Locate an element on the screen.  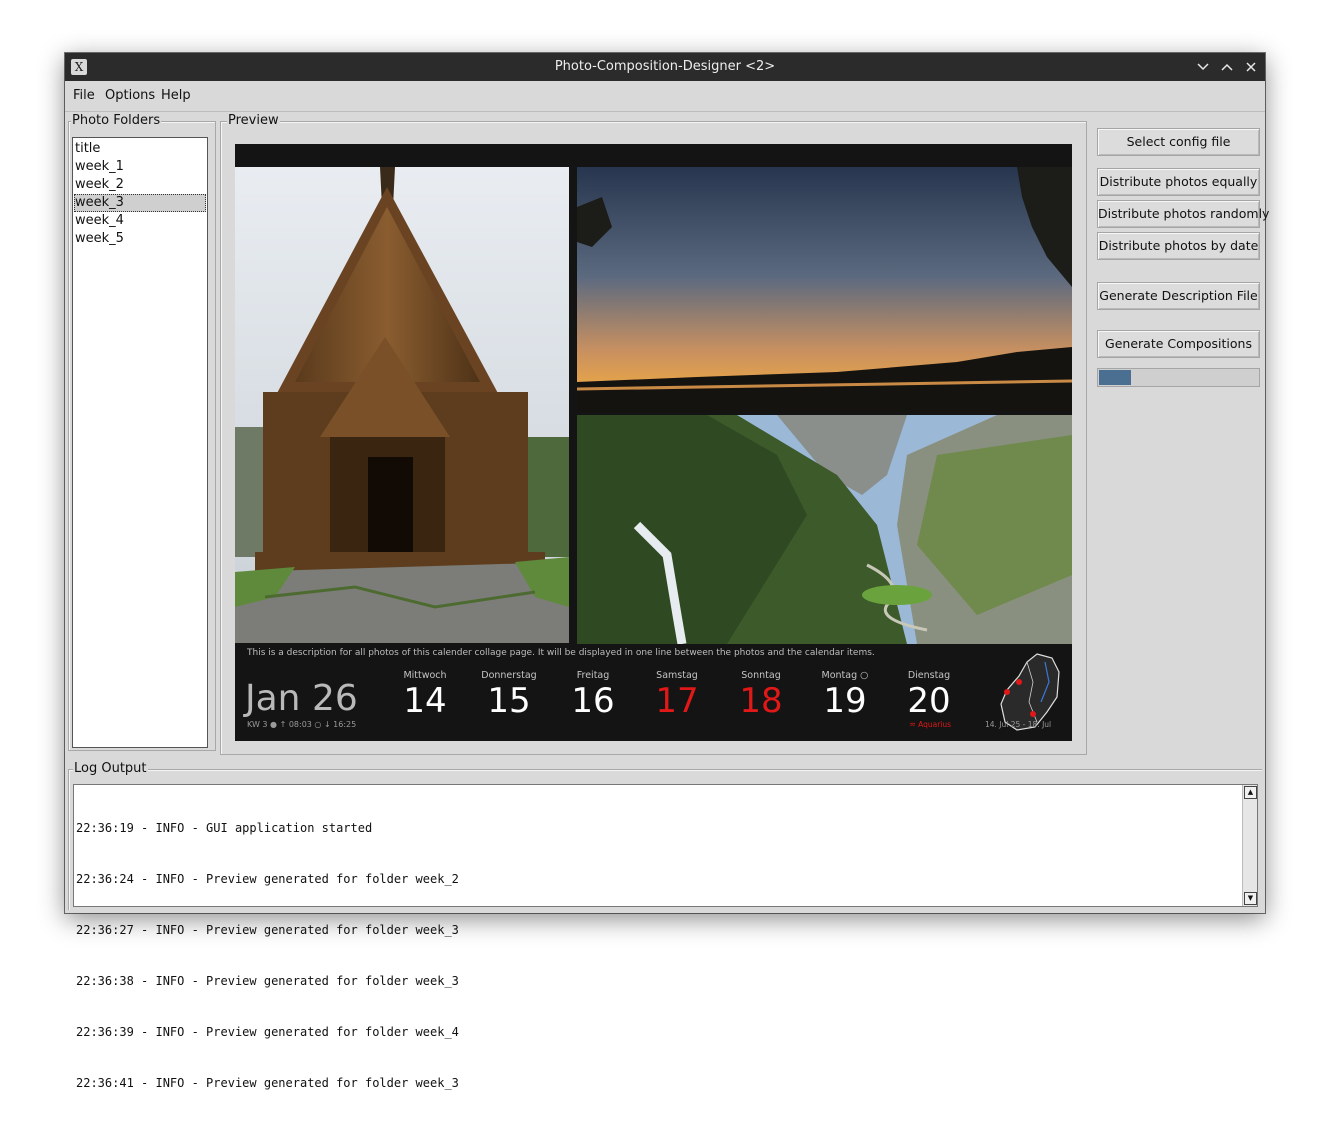
mountain-valley-image is located at coordinates (824, 529).